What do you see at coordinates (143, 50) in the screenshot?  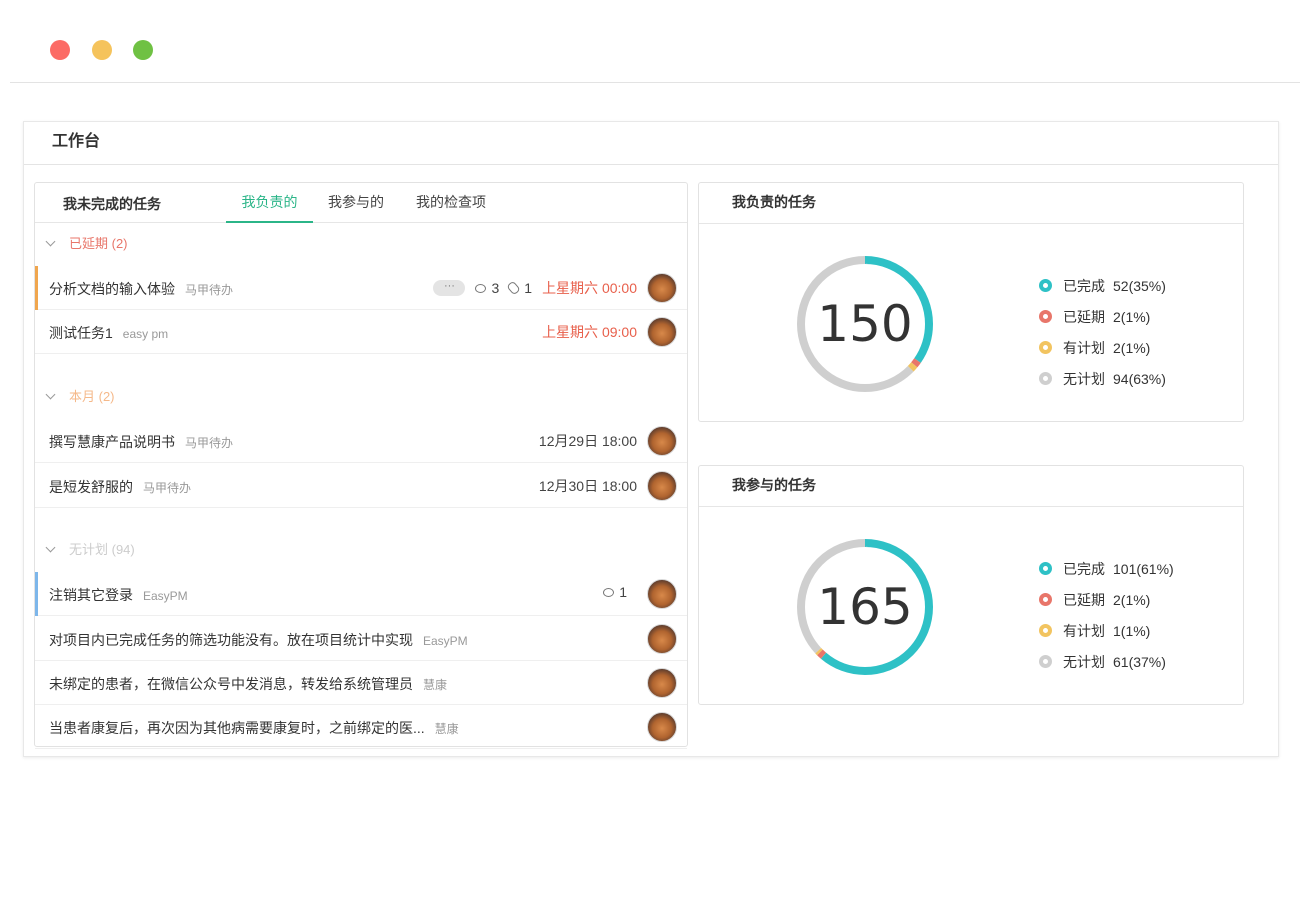 I see `zoom-window-button` at bounding box center [143, 50].